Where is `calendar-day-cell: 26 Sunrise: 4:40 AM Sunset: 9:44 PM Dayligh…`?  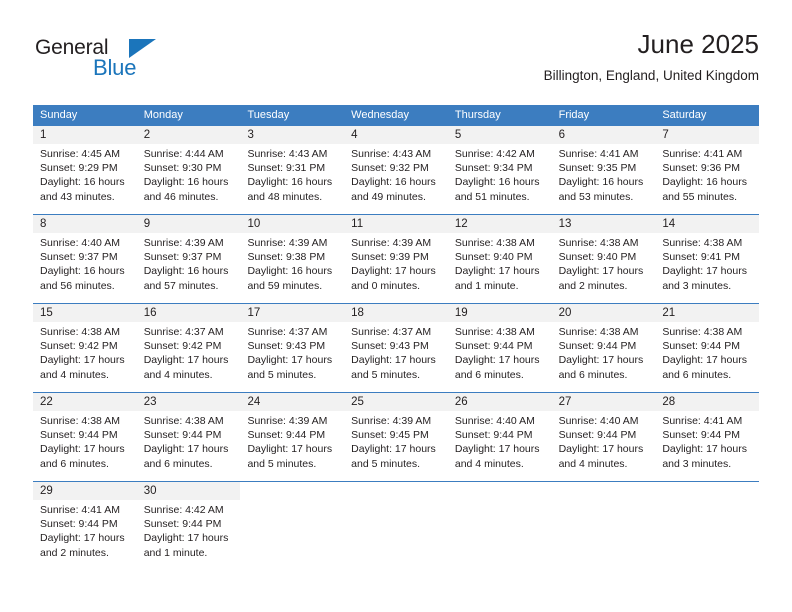 calendar-day-cell: 26 Sunrise: 4:40 AM Sunset: 9:44 PM Dayligh… is located at coordinates (499, 437).